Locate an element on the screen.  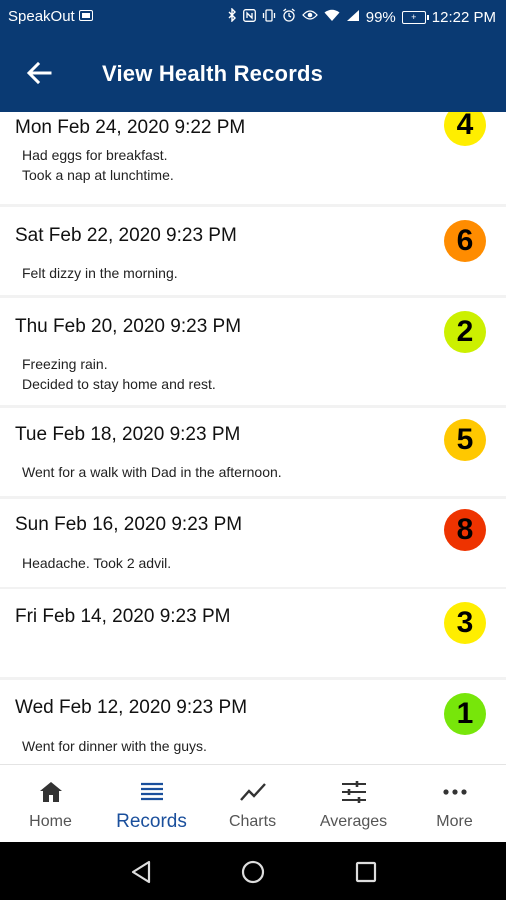
line-chart-icon is located at coordinates (252, 792).